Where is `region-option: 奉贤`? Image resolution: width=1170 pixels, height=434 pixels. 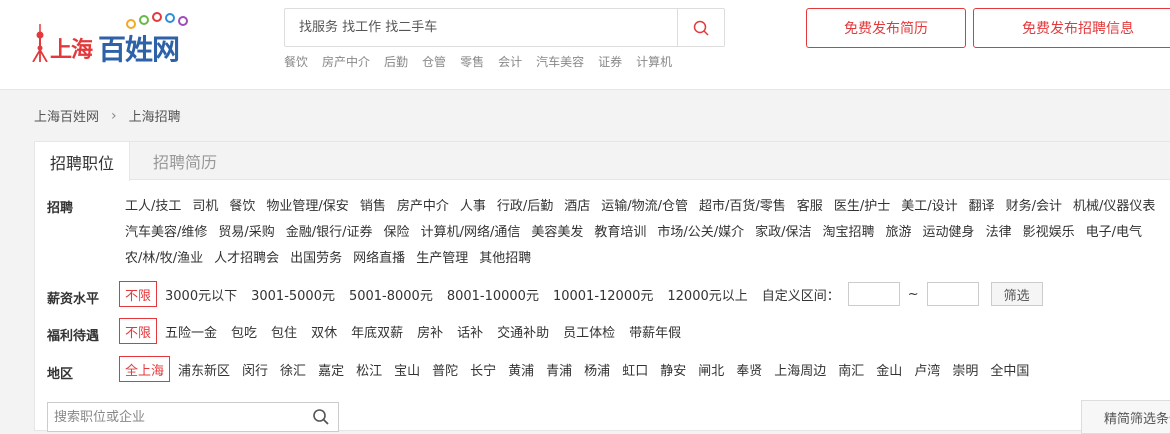 region-option: 奉贤 is located at coordinates (749, 369).